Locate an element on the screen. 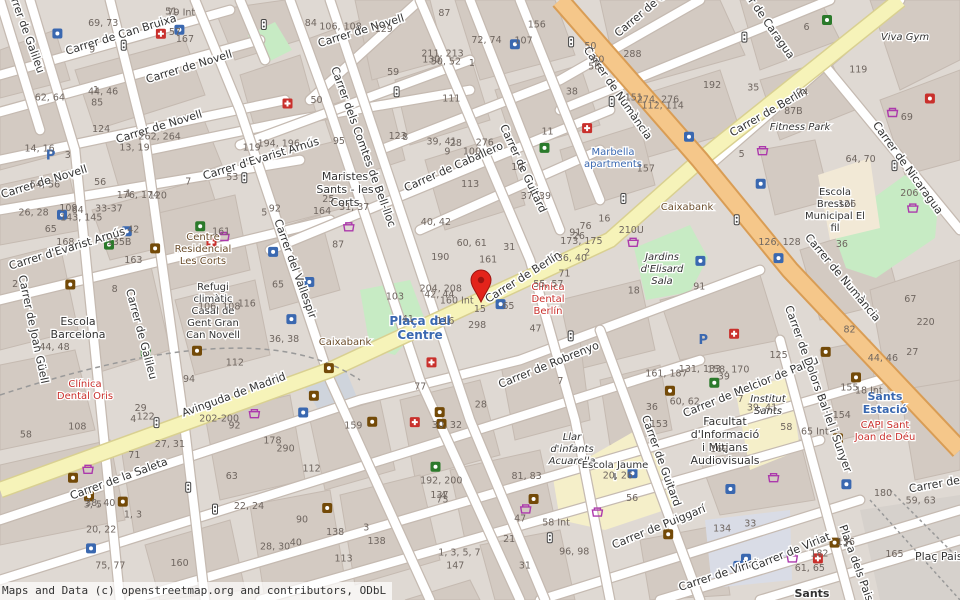 The image size is (960, 600). house-number: 134 is located at coordinates (722, 529).